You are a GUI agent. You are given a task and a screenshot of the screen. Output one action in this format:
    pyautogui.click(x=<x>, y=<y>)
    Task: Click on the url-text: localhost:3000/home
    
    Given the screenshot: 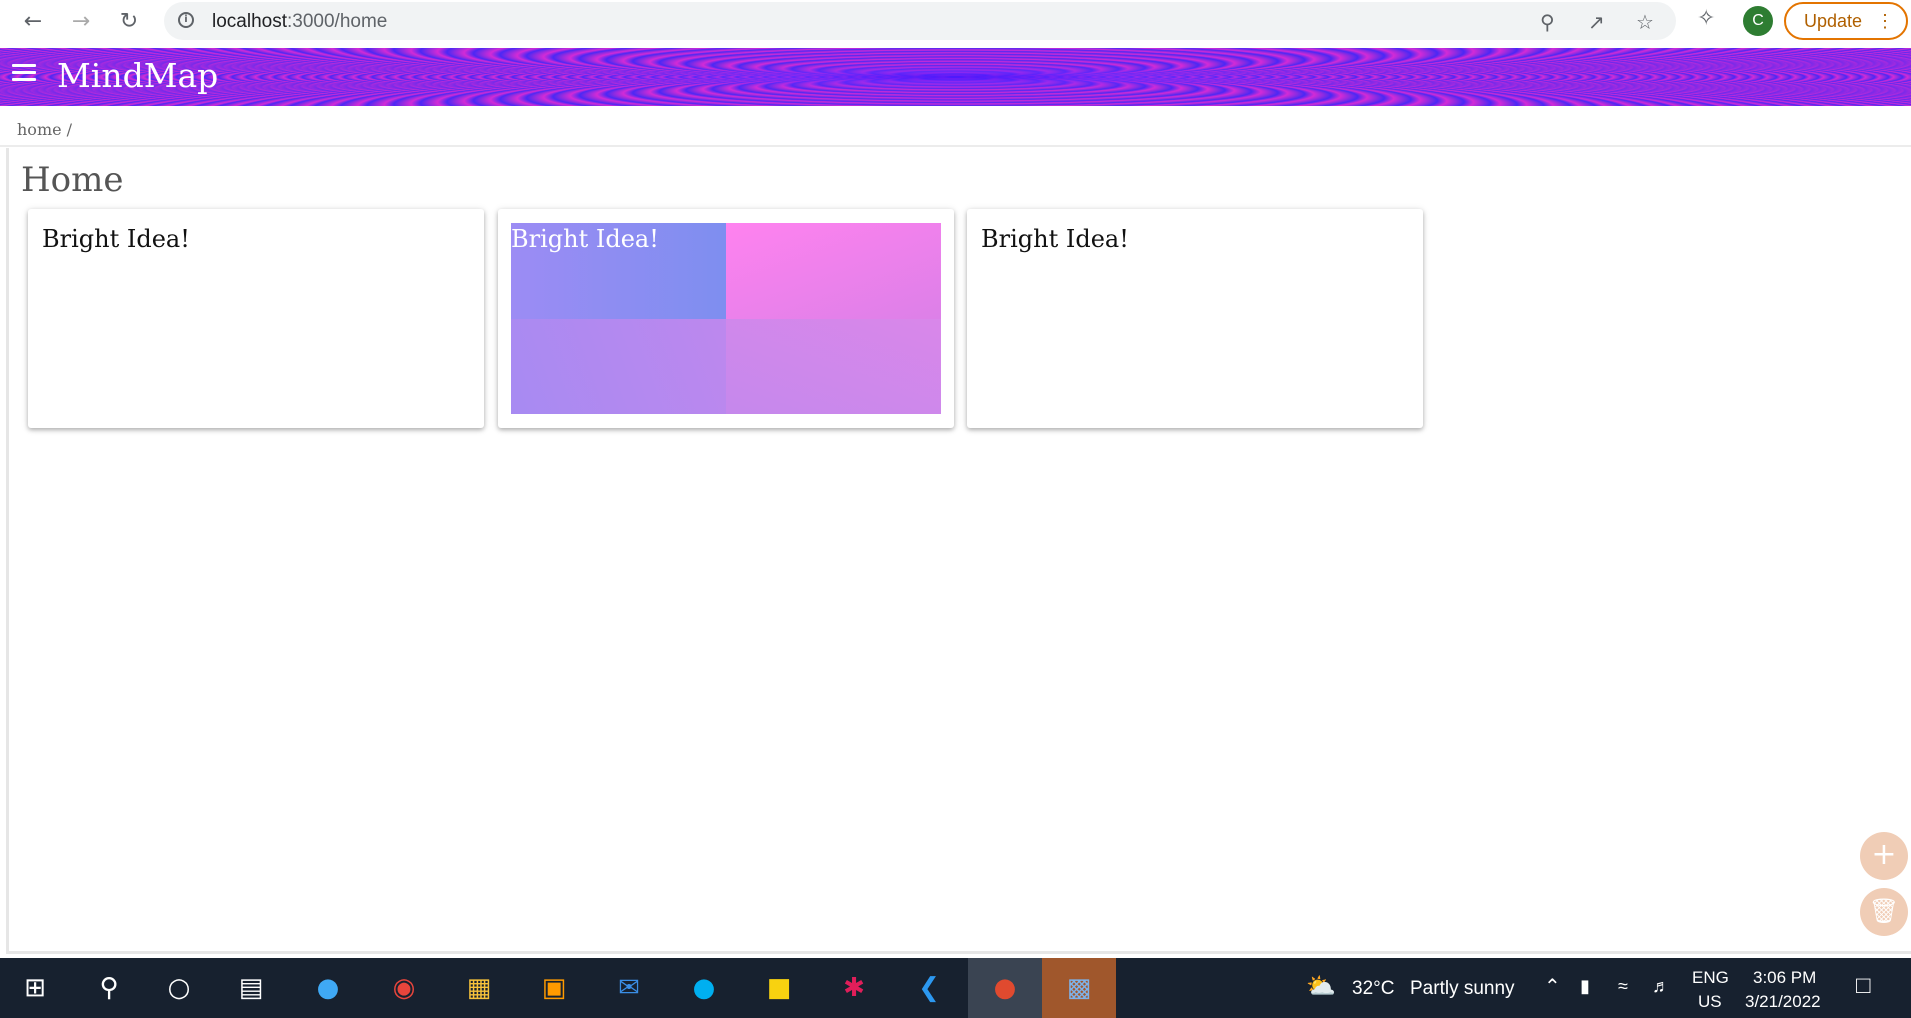 What is the action you would take?
    pyautogui.click(x=299, y=22)
    